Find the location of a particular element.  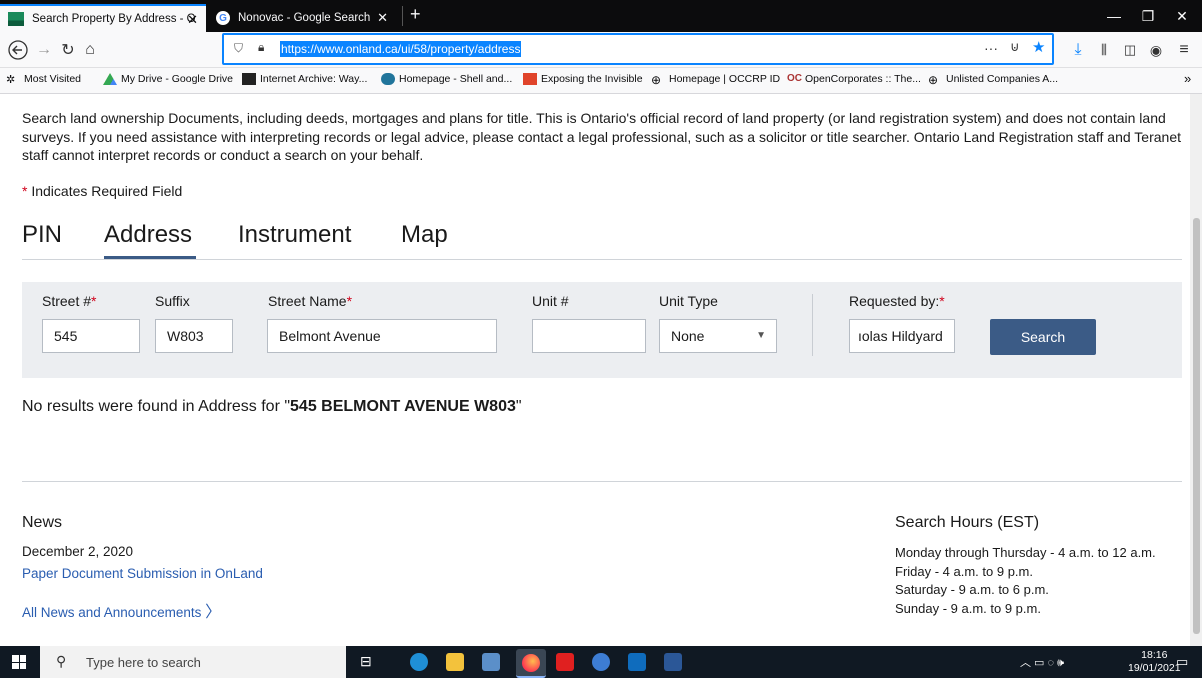

sidebar-icon: ◫ is located at coordinates (1130, 50).